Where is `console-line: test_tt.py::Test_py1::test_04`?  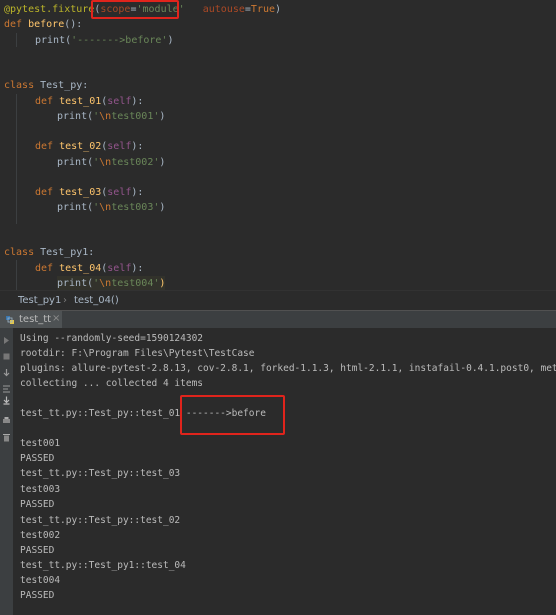 console-line: test_tt.py::Test_py1::test_04 is located at coordinates (103, 565).